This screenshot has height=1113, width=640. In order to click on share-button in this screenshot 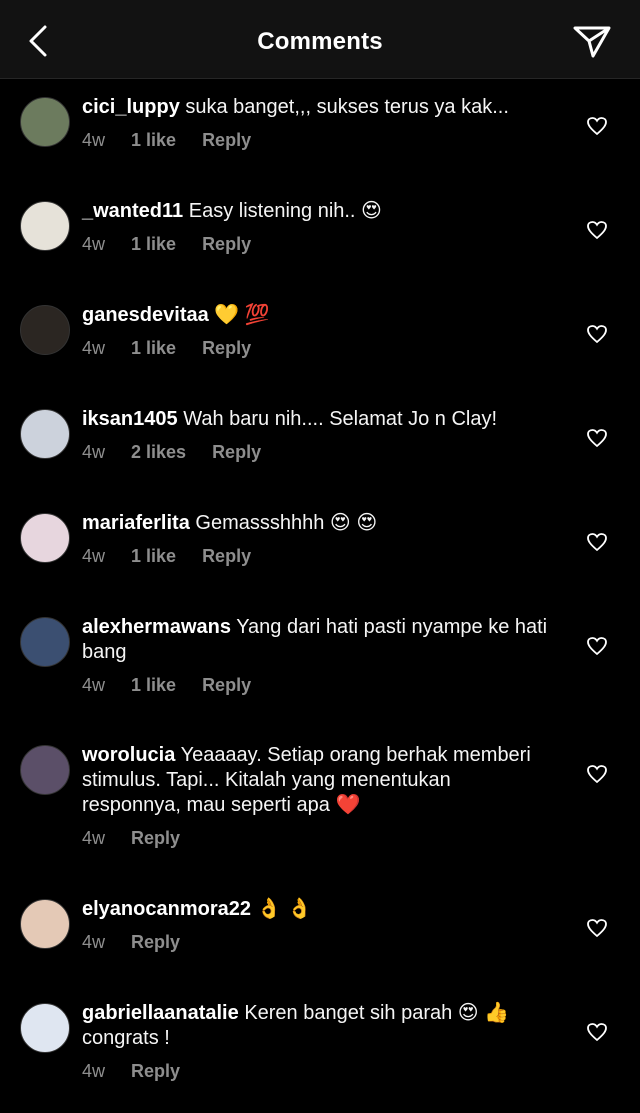, I will do `click(592, 42)`.